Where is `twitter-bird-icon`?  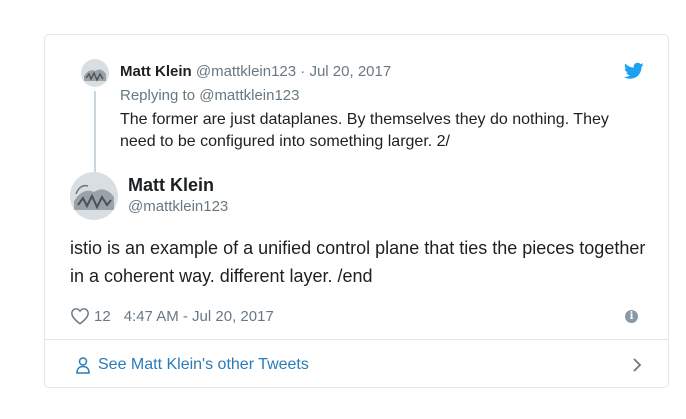
twitter-bird-icon is located at coordinates (634, 71).